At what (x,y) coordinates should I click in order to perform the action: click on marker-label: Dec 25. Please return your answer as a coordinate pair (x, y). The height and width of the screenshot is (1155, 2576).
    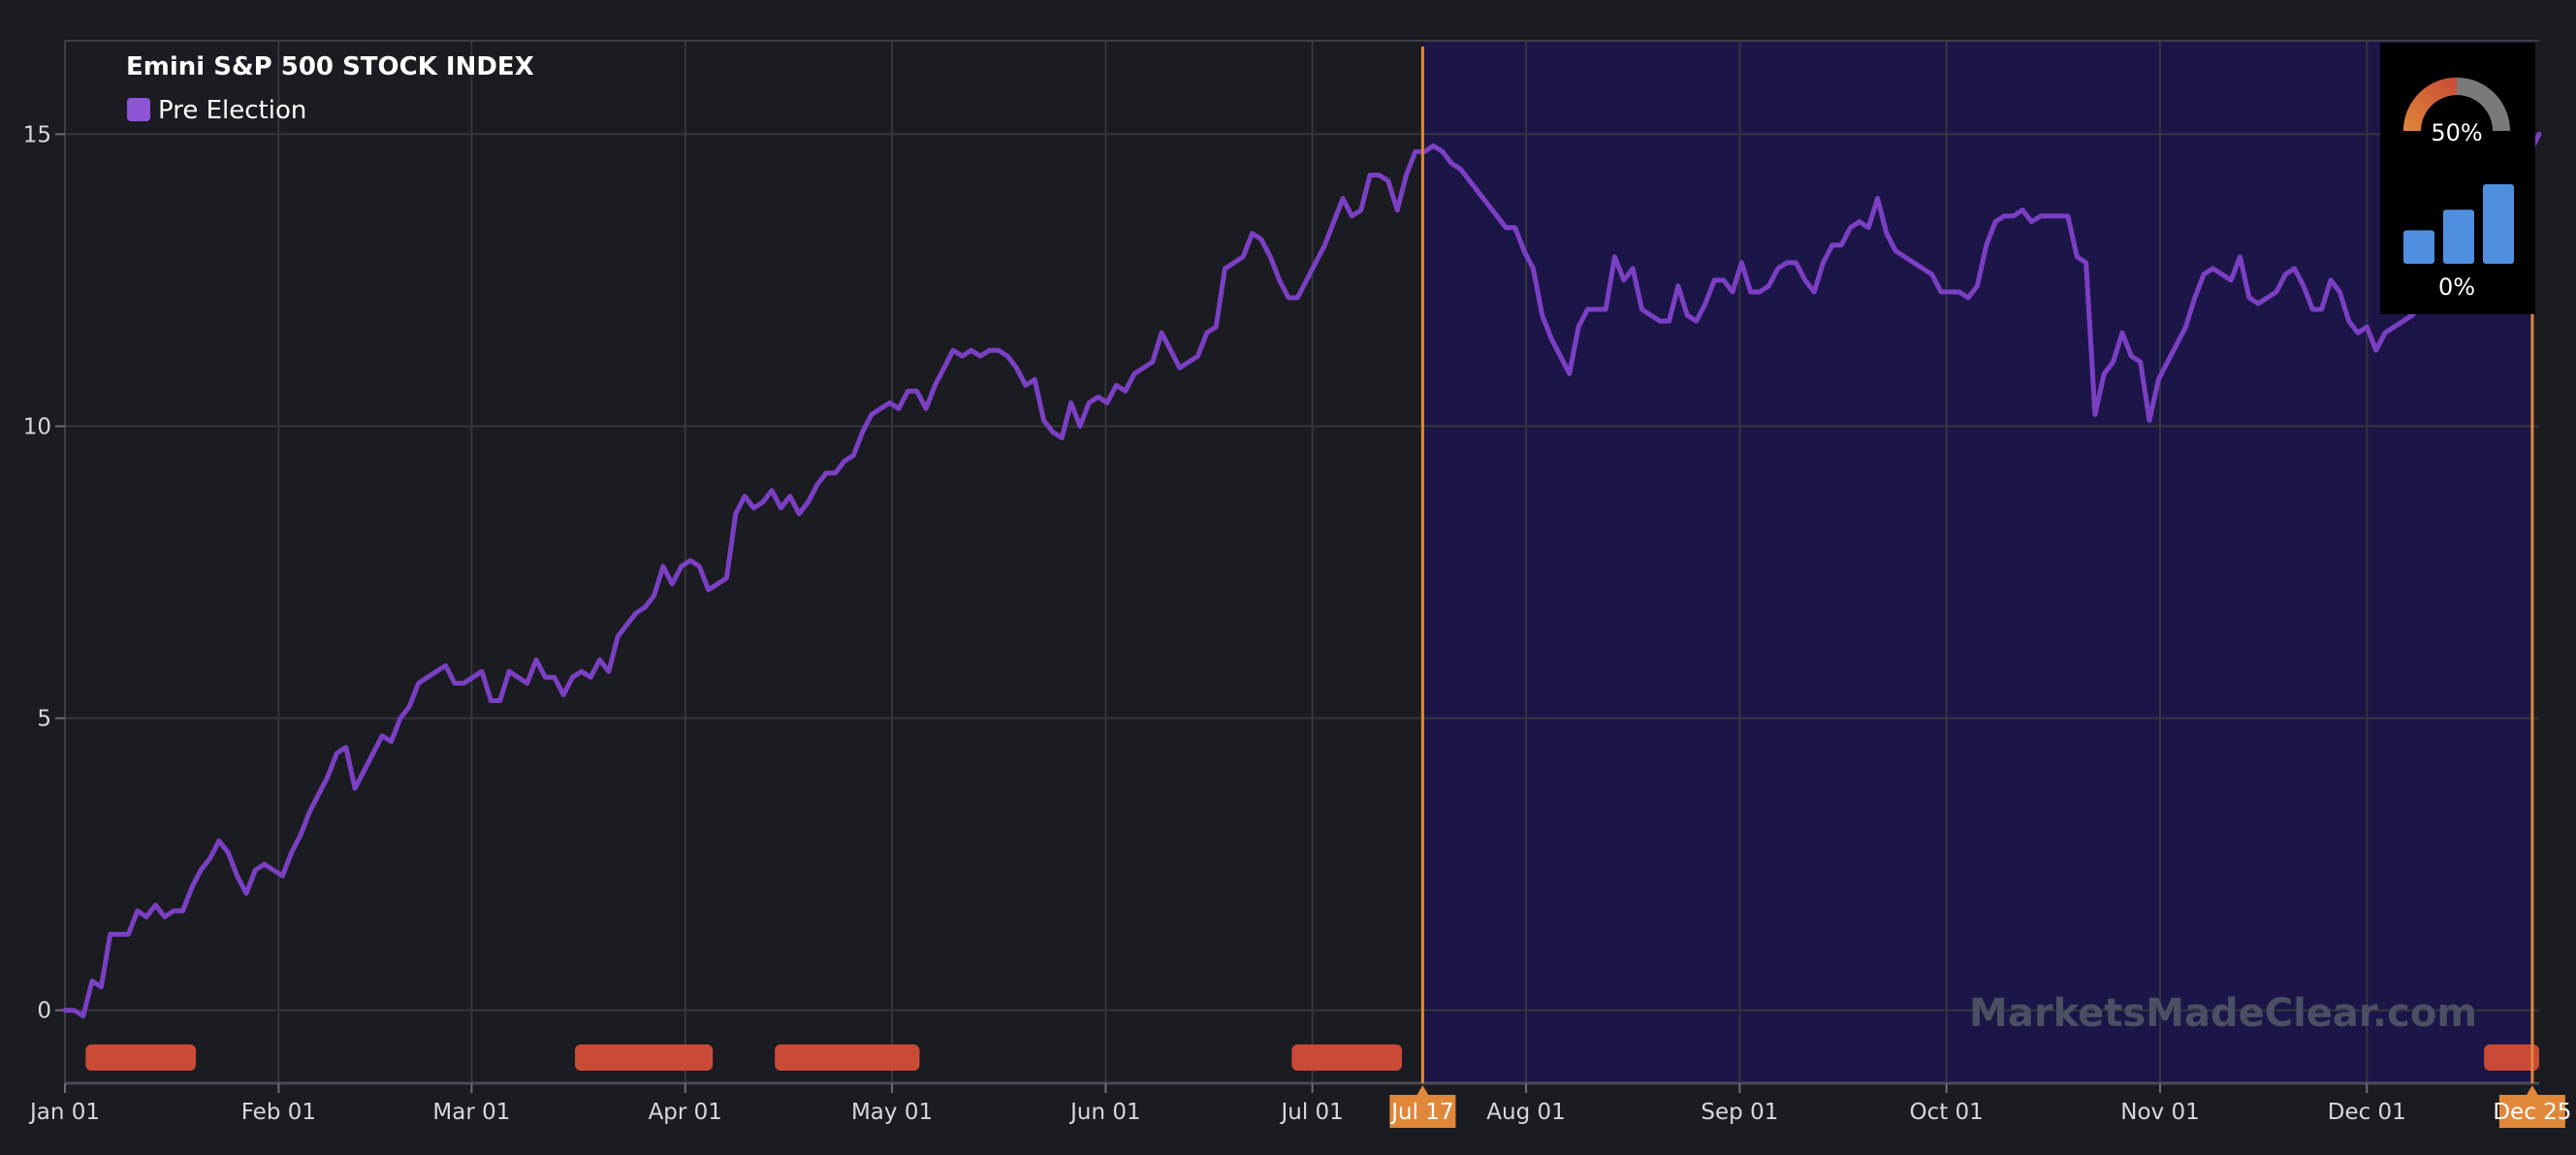
    Looking at the image, I should click on (2532, 1112).